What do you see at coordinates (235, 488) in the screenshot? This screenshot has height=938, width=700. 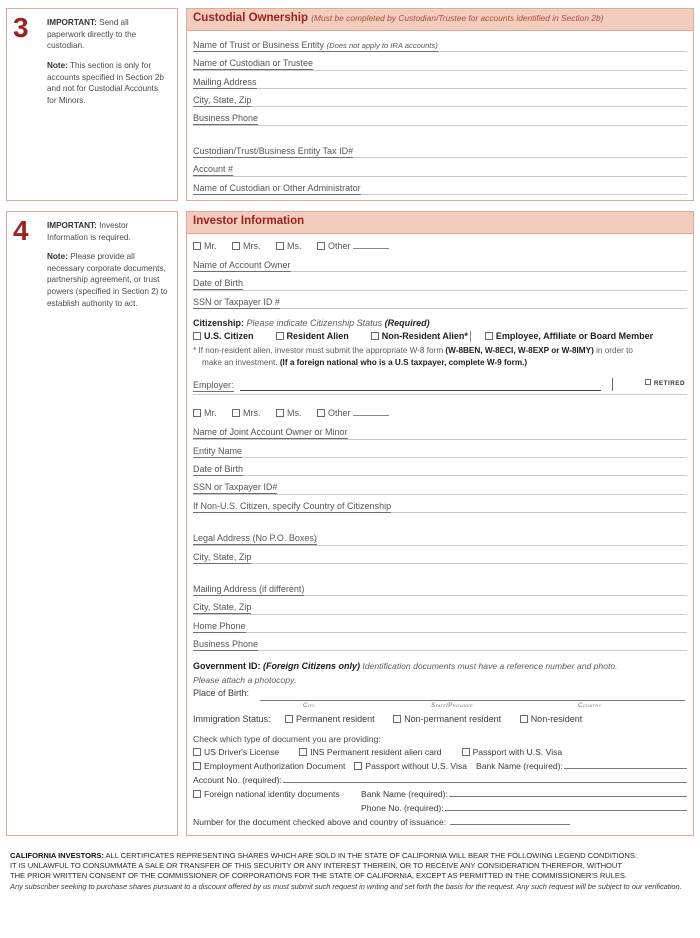 I see `field-label: SSN or Taxpayer ID#` at bounding box center [235, 488].